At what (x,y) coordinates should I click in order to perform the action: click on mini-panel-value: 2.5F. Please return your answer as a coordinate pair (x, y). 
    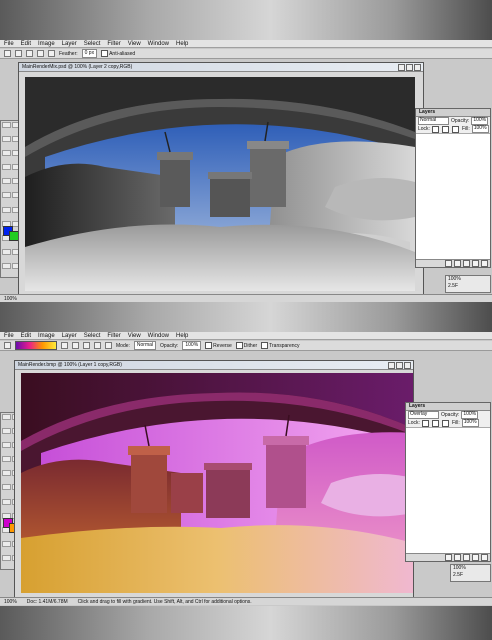
    Looking at the image, I should click on (453, 286).